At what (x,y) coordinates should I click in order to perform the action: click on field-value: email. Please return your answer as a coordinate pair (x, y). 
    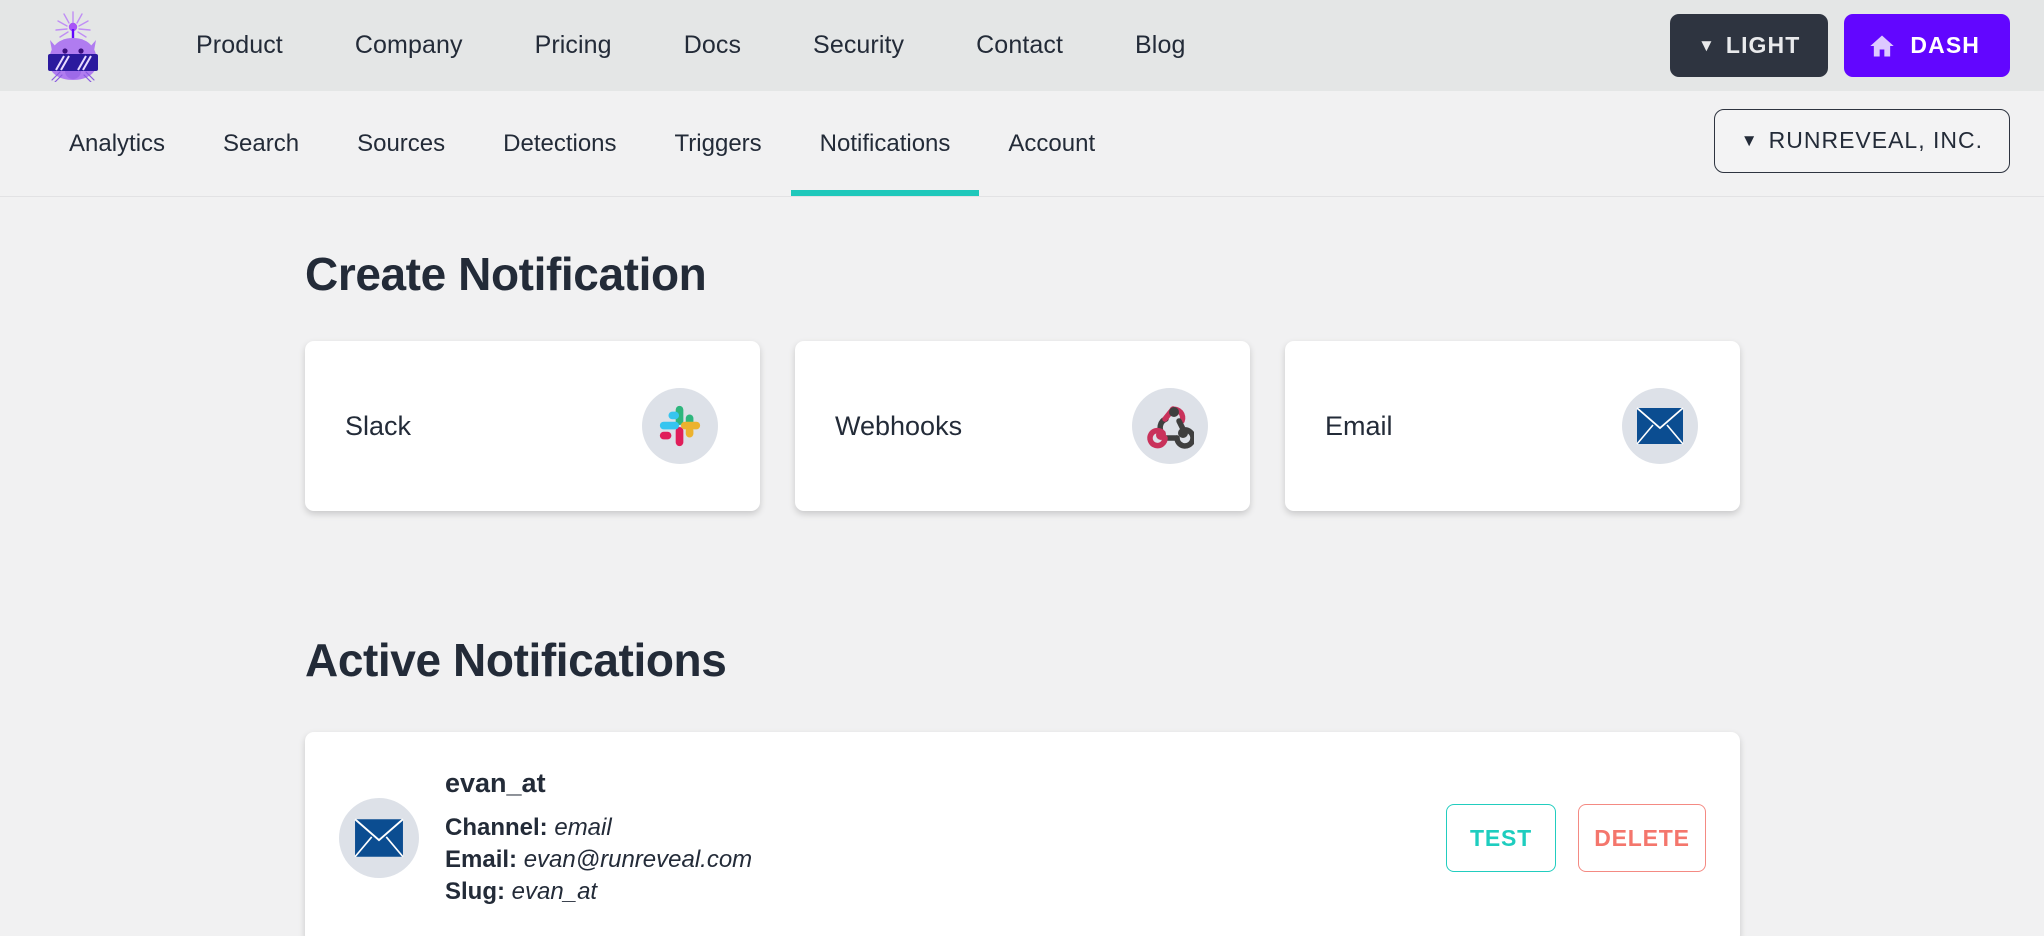
    Looking at the image, I should click on (583, 827).